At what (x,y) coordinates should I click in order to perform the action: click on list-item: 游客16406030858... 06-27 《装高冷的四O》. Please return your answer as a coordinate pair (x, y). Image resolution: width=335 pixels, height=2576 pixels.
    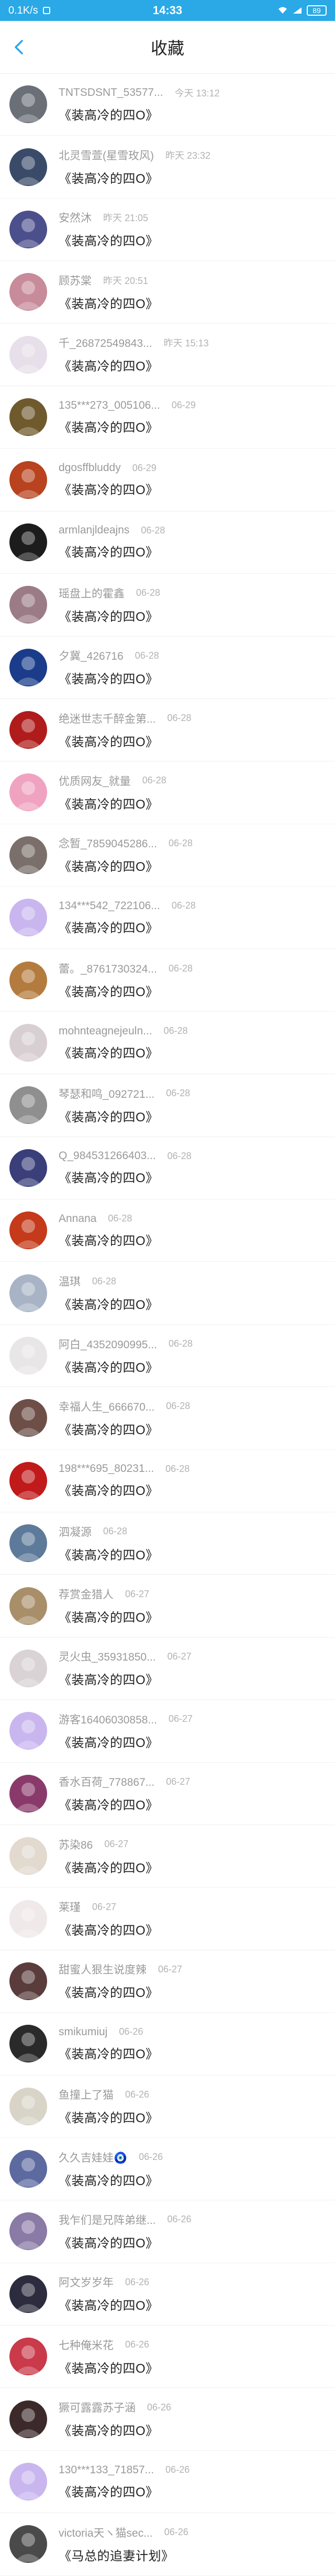
    Looking at the image, I should click on (167, 1731).